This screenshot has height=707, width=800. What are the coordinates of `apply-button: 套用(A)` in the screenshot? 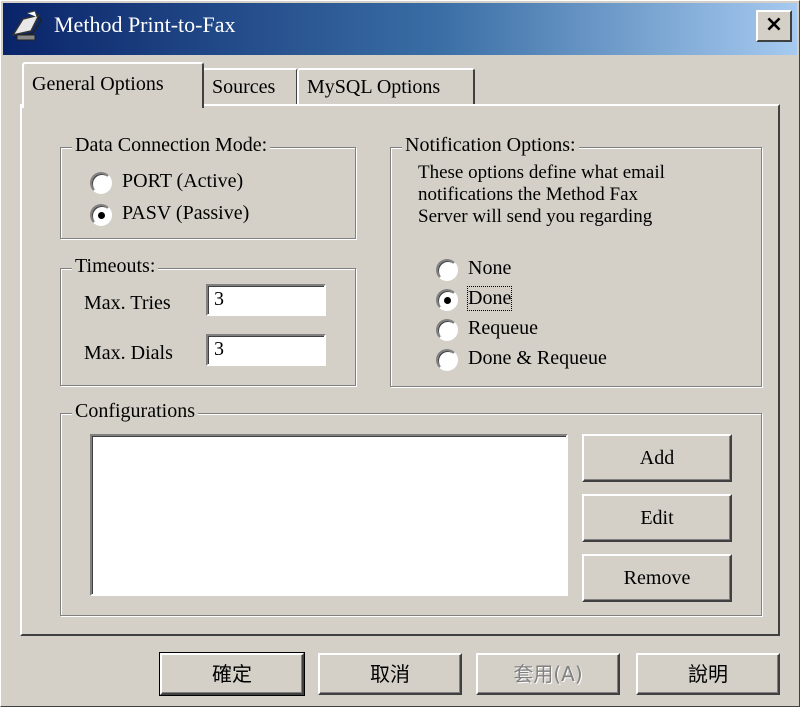 It's located at (548, 674).